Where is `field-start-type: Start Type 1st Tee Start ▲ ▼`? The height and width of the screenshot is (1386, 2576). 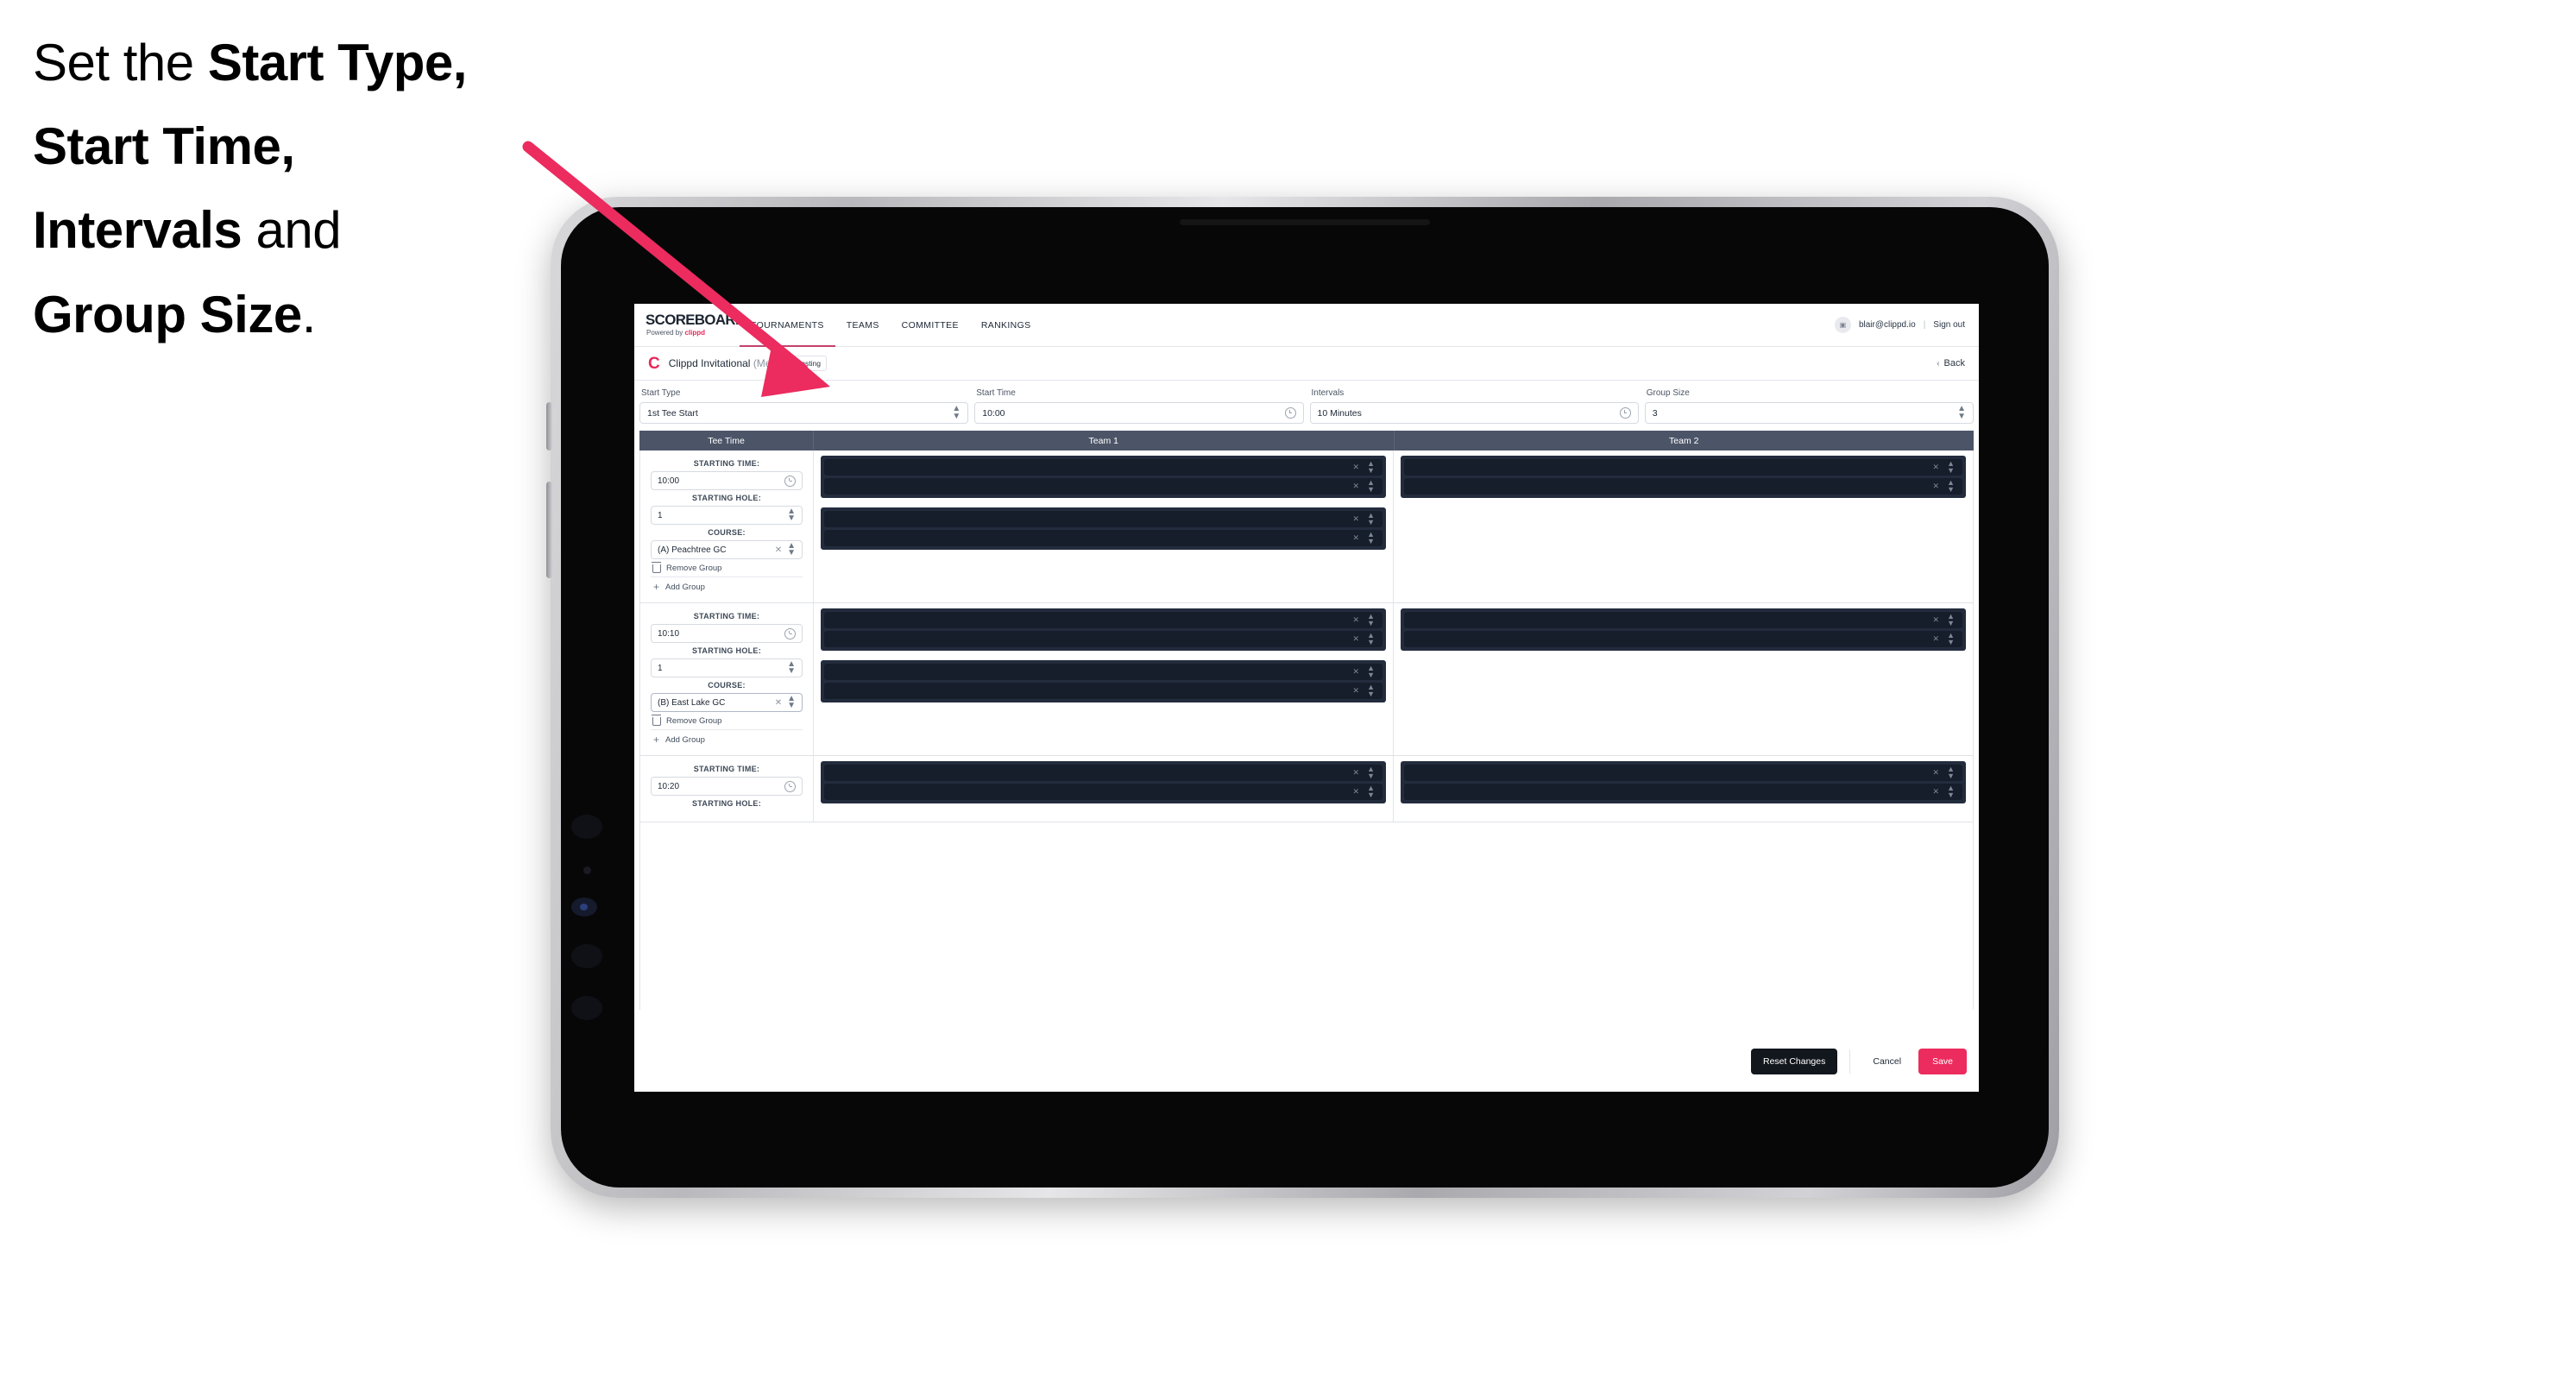
field-start-type: Start Type 1st Tee Start ▲ ▼ is located at coordinates (804, 406).